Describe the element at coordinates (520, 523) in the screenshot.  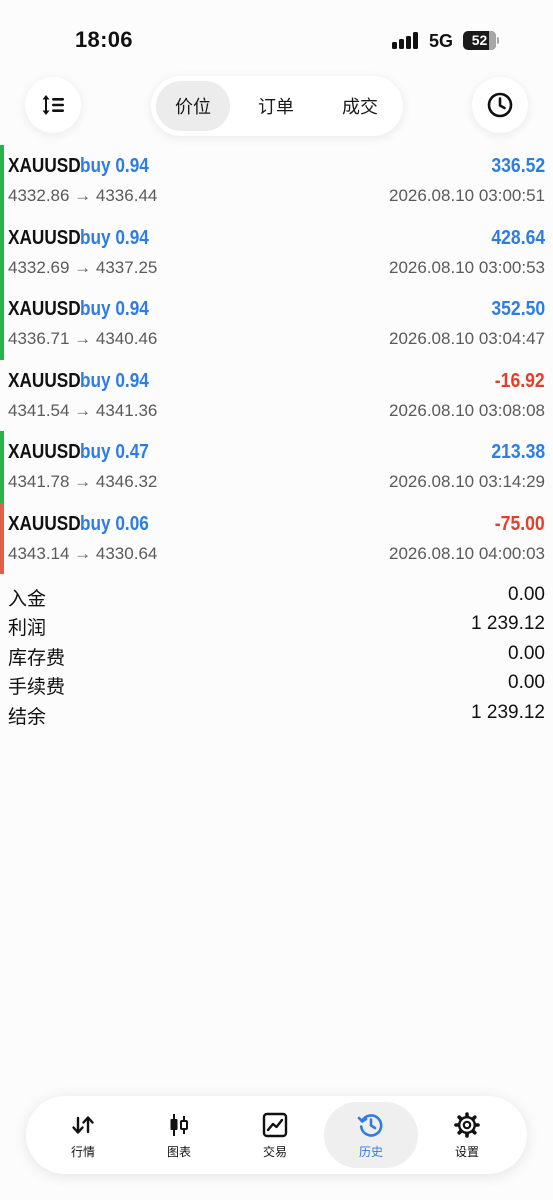
I see `deal-profit: -75.00` at that location.